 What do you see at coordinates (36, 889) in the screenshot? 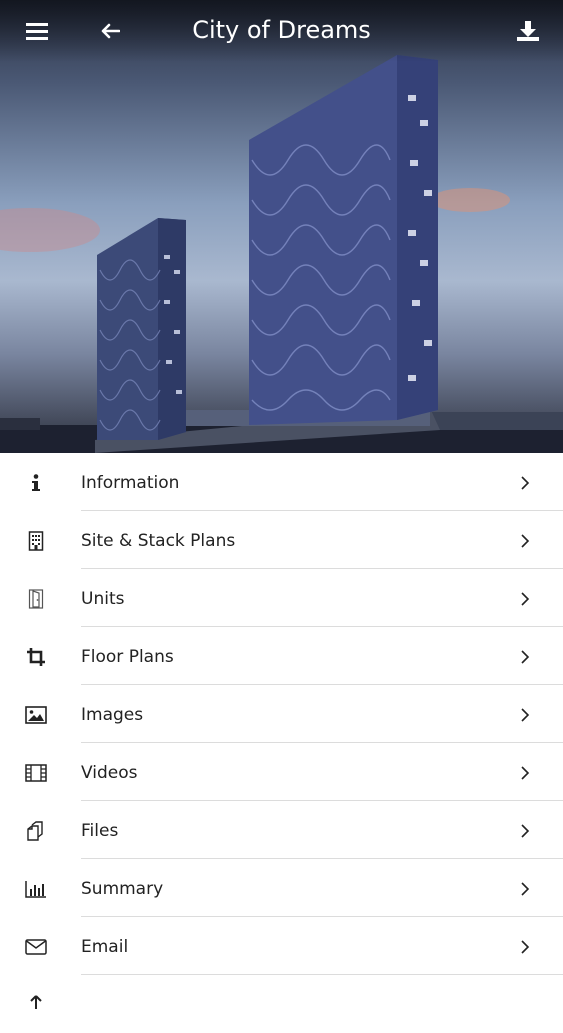
I see `bar-chart-icon` at bounding box center [36, 889].